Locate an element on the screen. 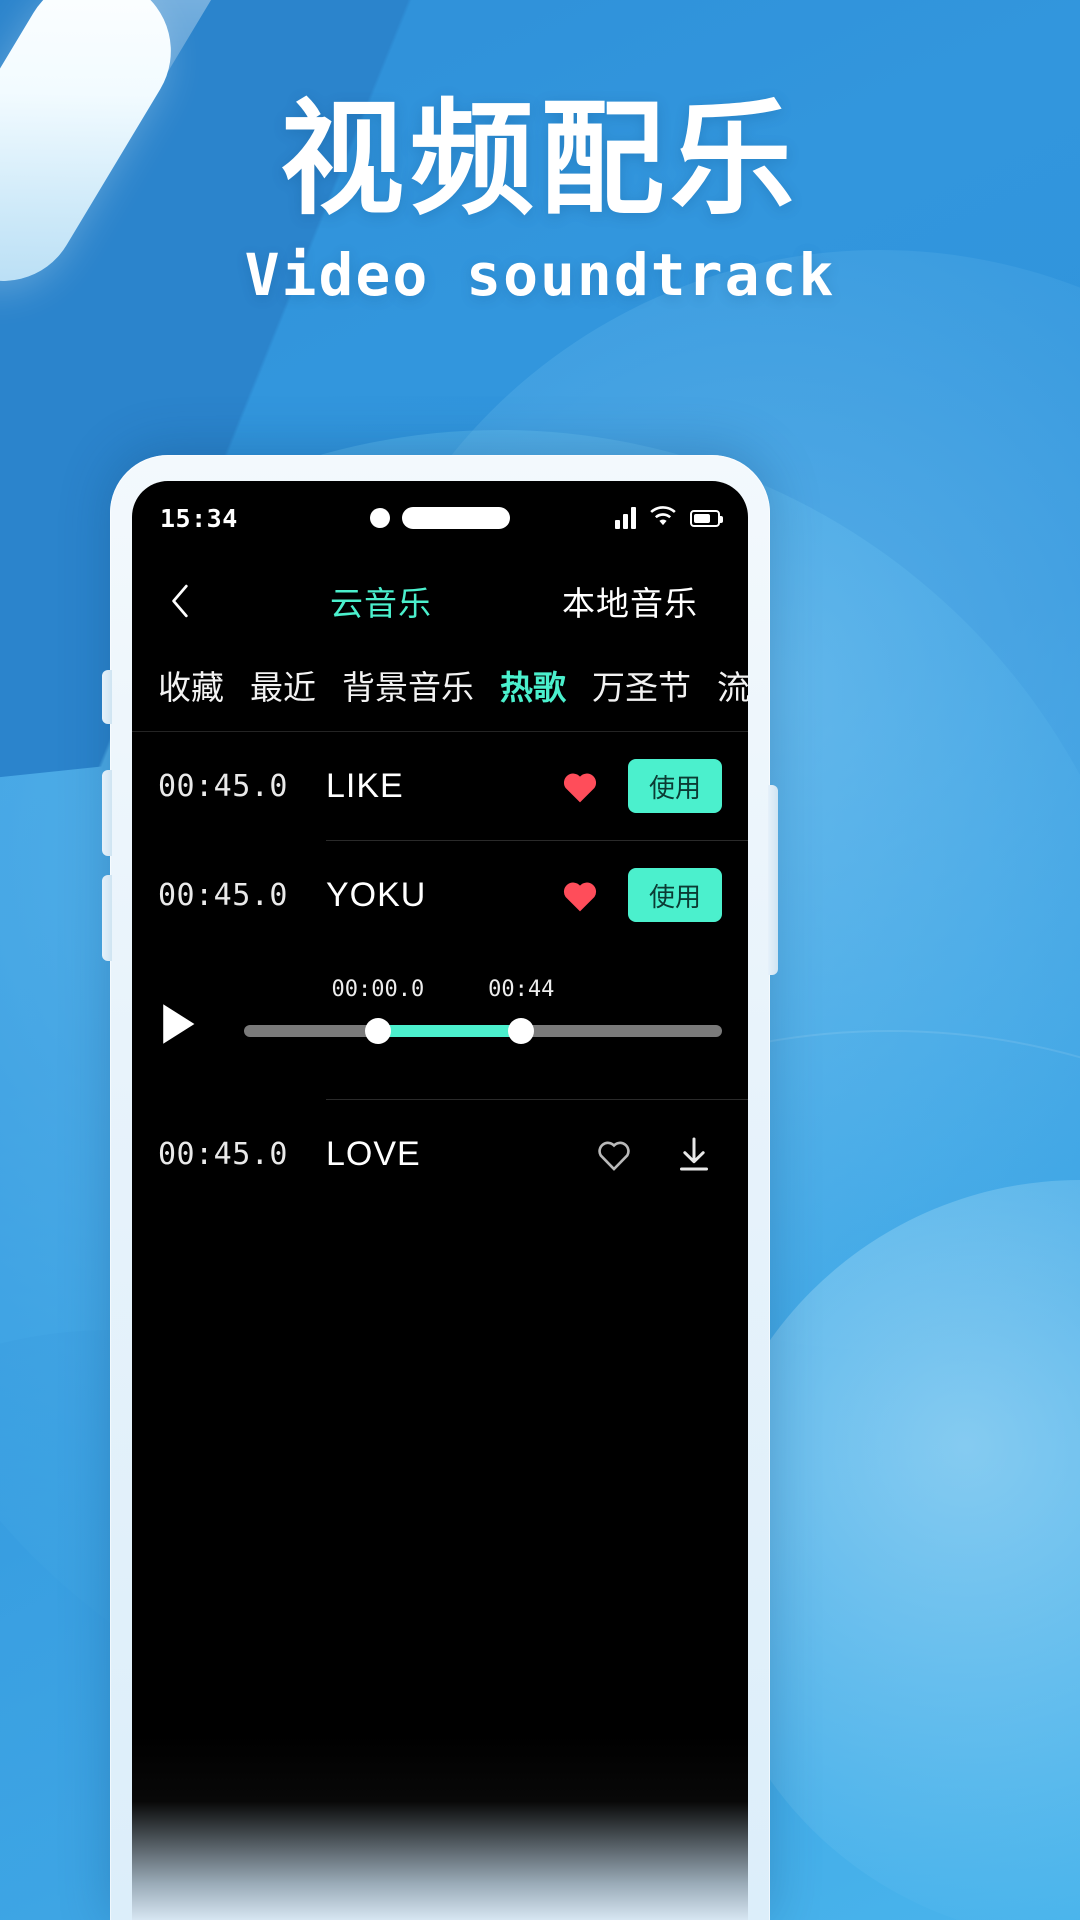 The height and width of the screenshot is (1920, 1080). status-icons is located at coordinates (669, 518).